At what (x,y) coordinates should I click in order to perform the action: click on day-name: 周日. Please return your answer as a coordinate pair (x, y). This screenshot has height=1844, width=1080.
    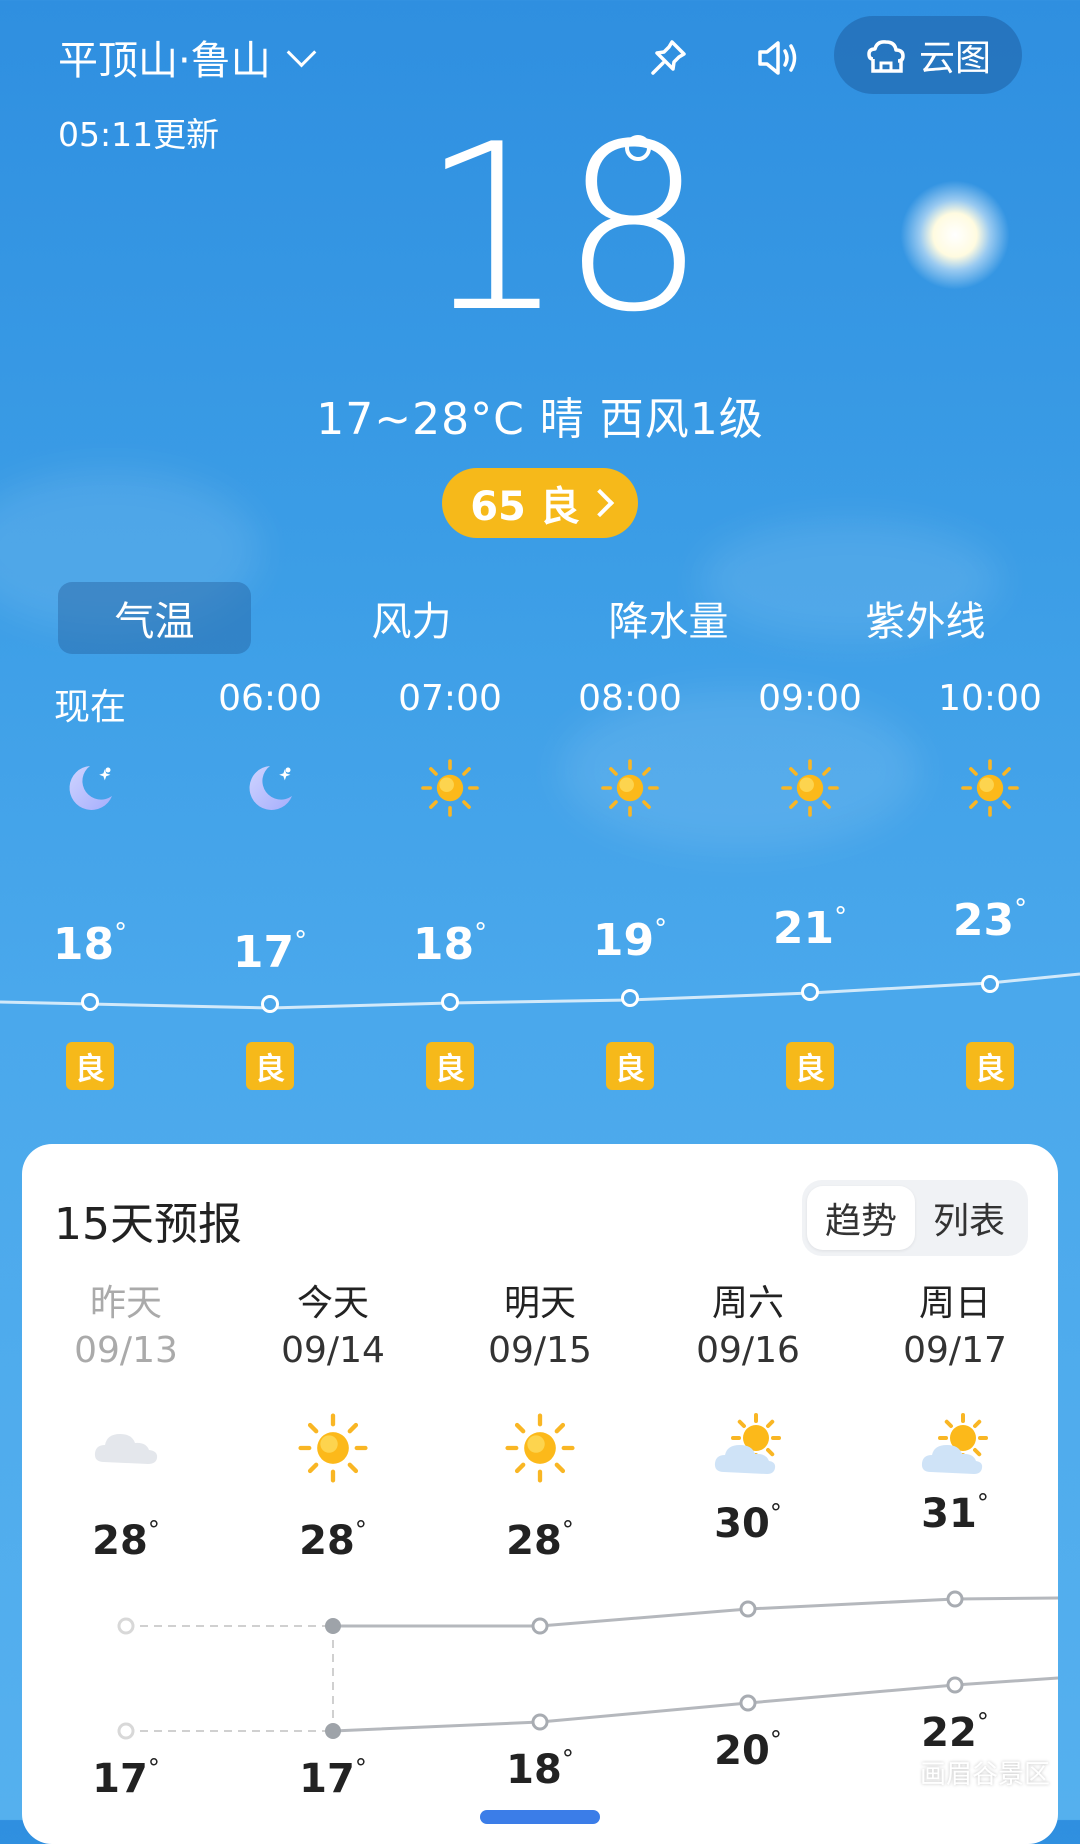
    Looking at the image, I should click on (954, 1303).